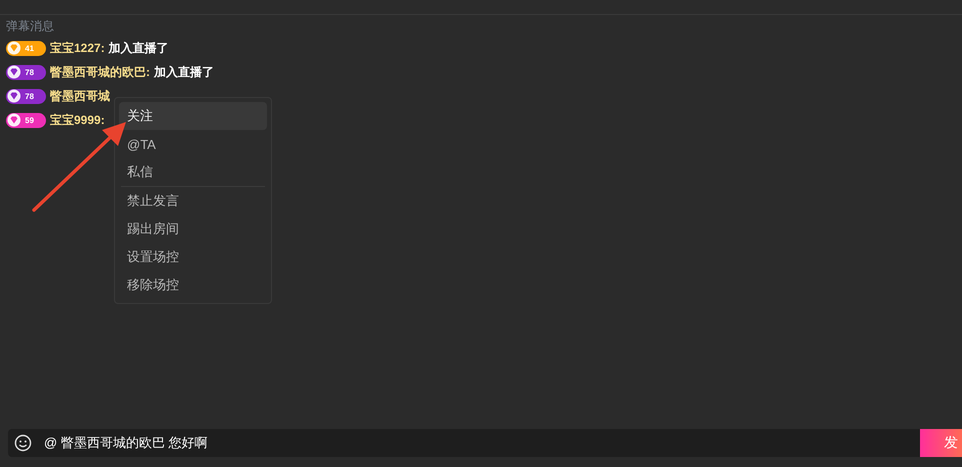  Describe the element at coordinates (464, 443) in the screenshot. I see `message-field: @ 瞥墨西哥城的欧巴 您好啊` at that location.